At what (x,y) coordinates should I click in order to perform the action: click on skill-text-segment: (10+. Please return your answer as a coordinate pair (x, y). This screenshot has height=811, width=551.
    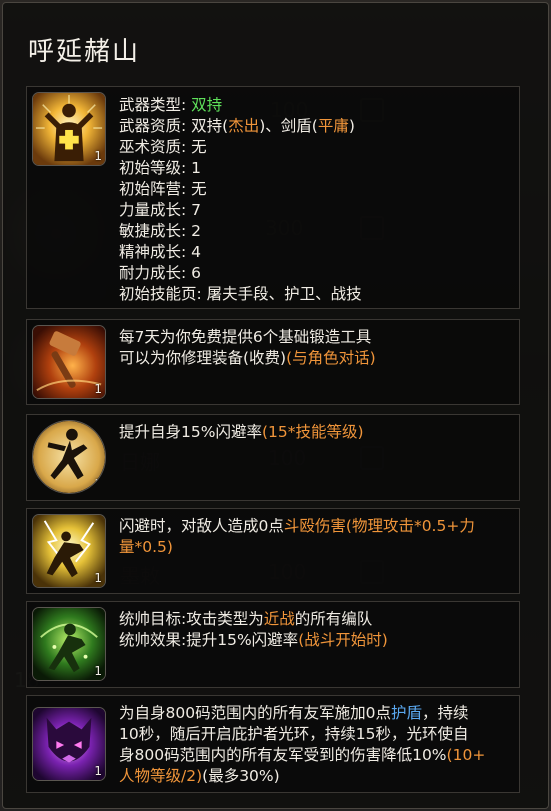
    Looking at the image, I should click on (466, 755).